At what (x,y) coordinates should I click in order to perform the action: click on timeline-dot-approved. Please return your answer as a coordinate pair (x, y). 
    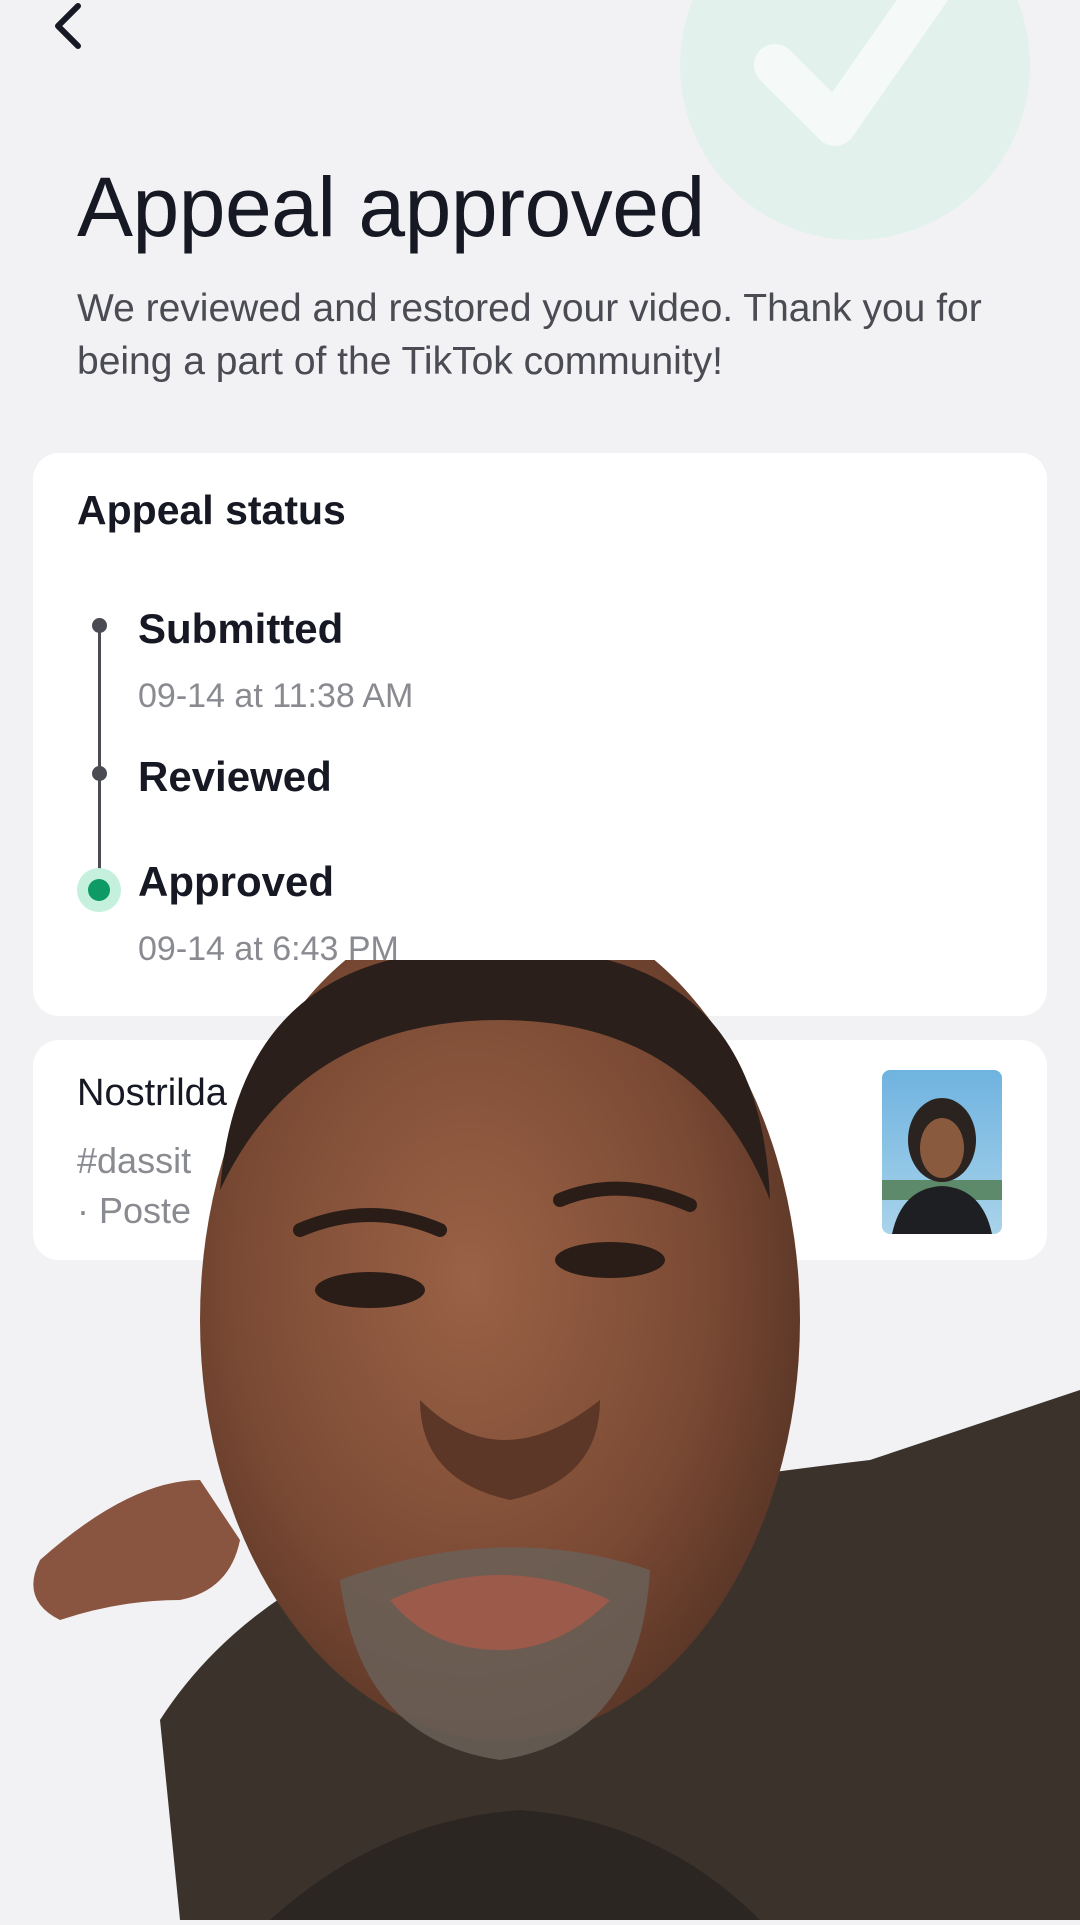
    Looking at the image, I should click on (99, 890).